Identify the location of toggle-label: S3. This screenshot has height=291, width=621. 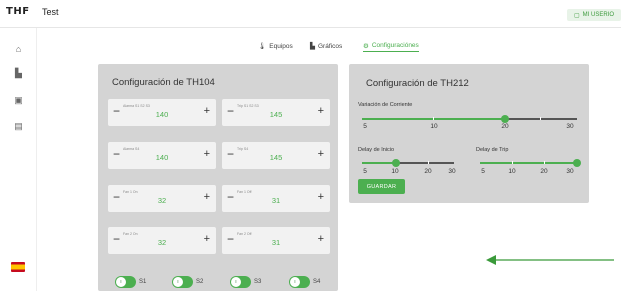
(258, 282).